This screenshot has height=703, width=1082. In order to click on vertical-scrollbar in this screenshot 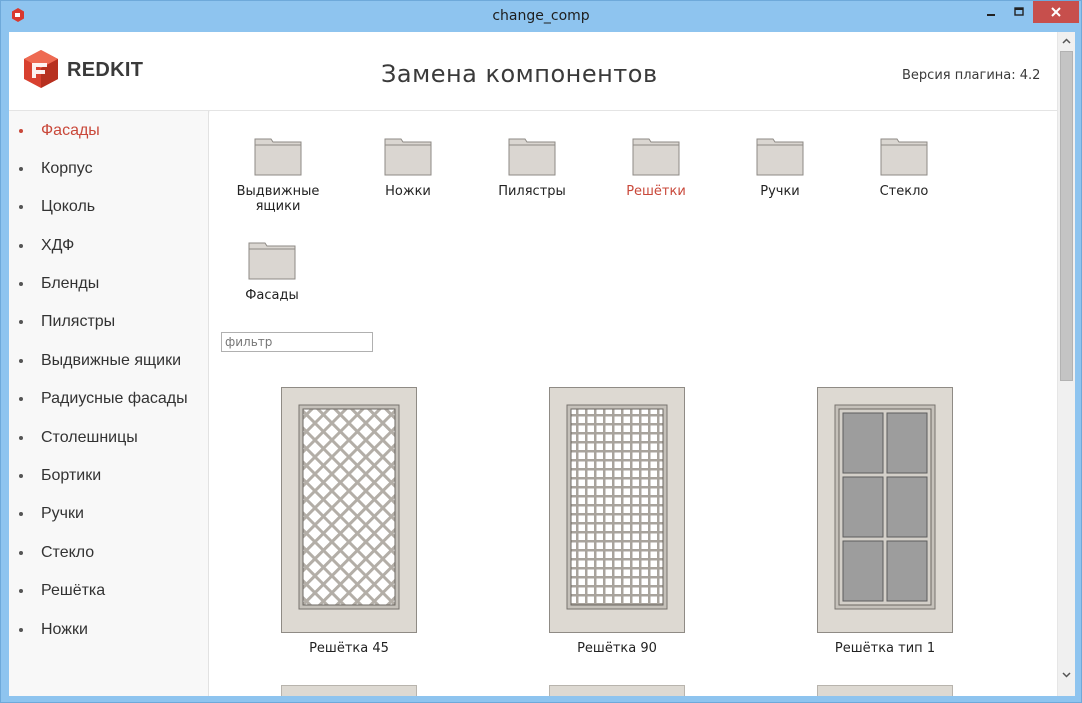, I will do `click(1066, 364)`.